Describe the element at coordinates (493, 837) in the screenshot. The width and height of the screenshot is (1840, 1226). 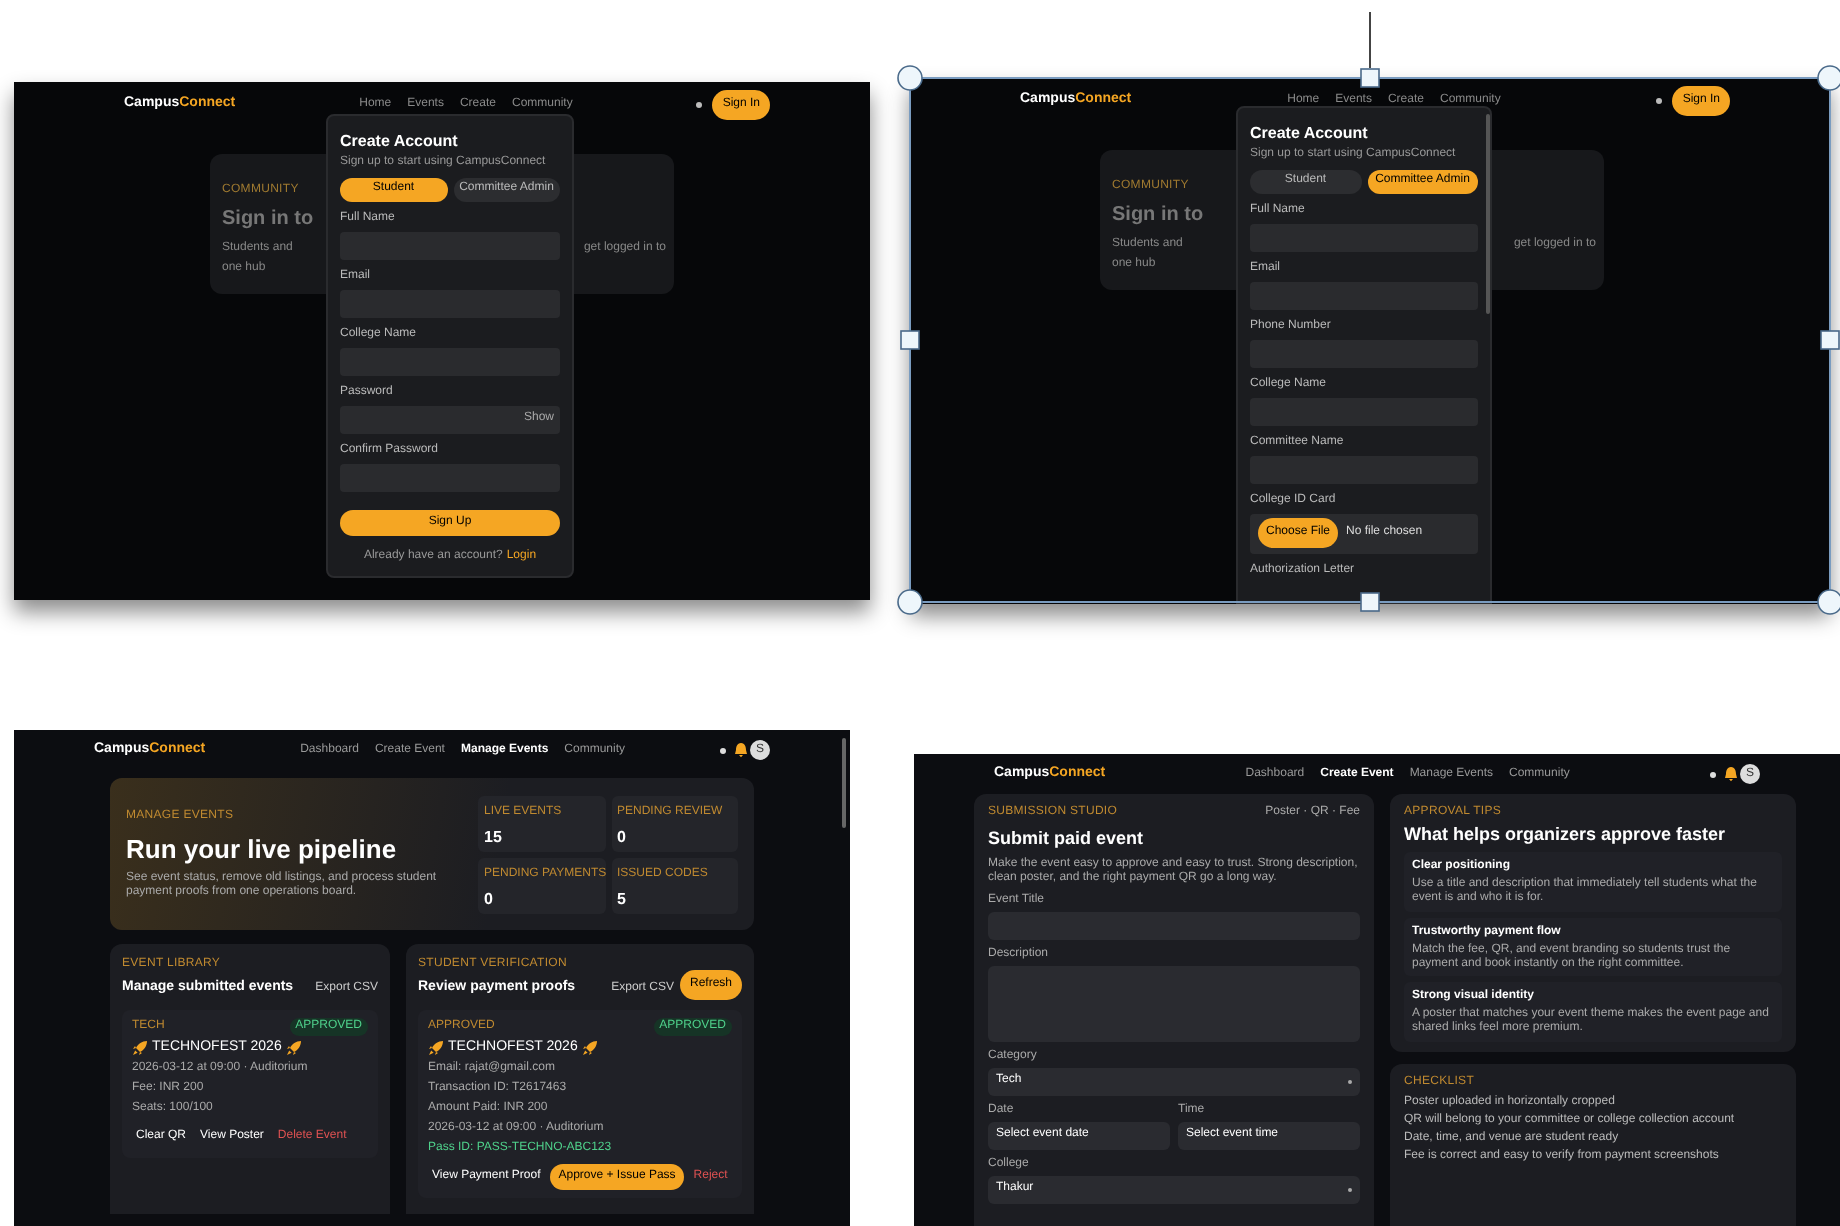
I see `stat-value: 15` at that location.